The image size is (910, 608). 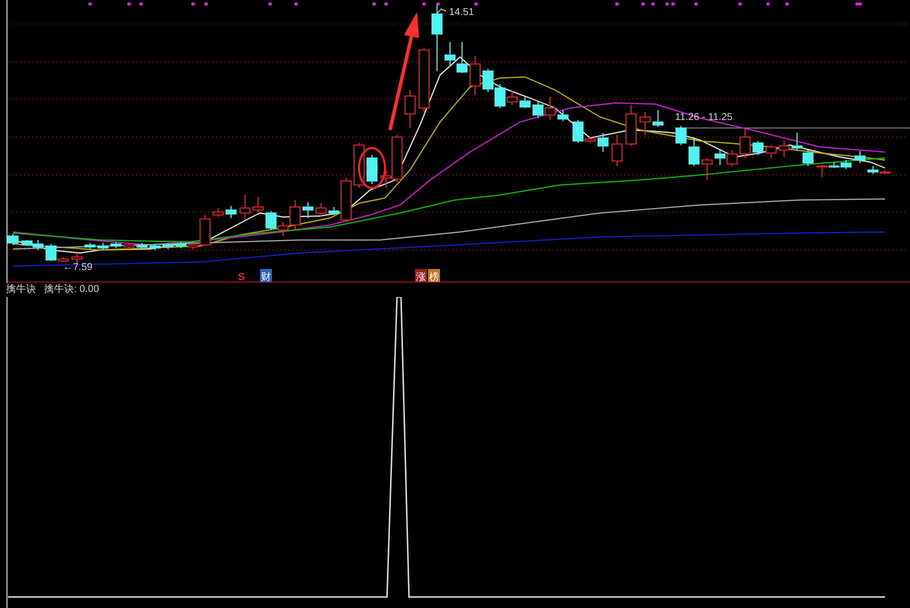 I want to click on indicator-name: 擒牛诀, so click(x=21, y=290).